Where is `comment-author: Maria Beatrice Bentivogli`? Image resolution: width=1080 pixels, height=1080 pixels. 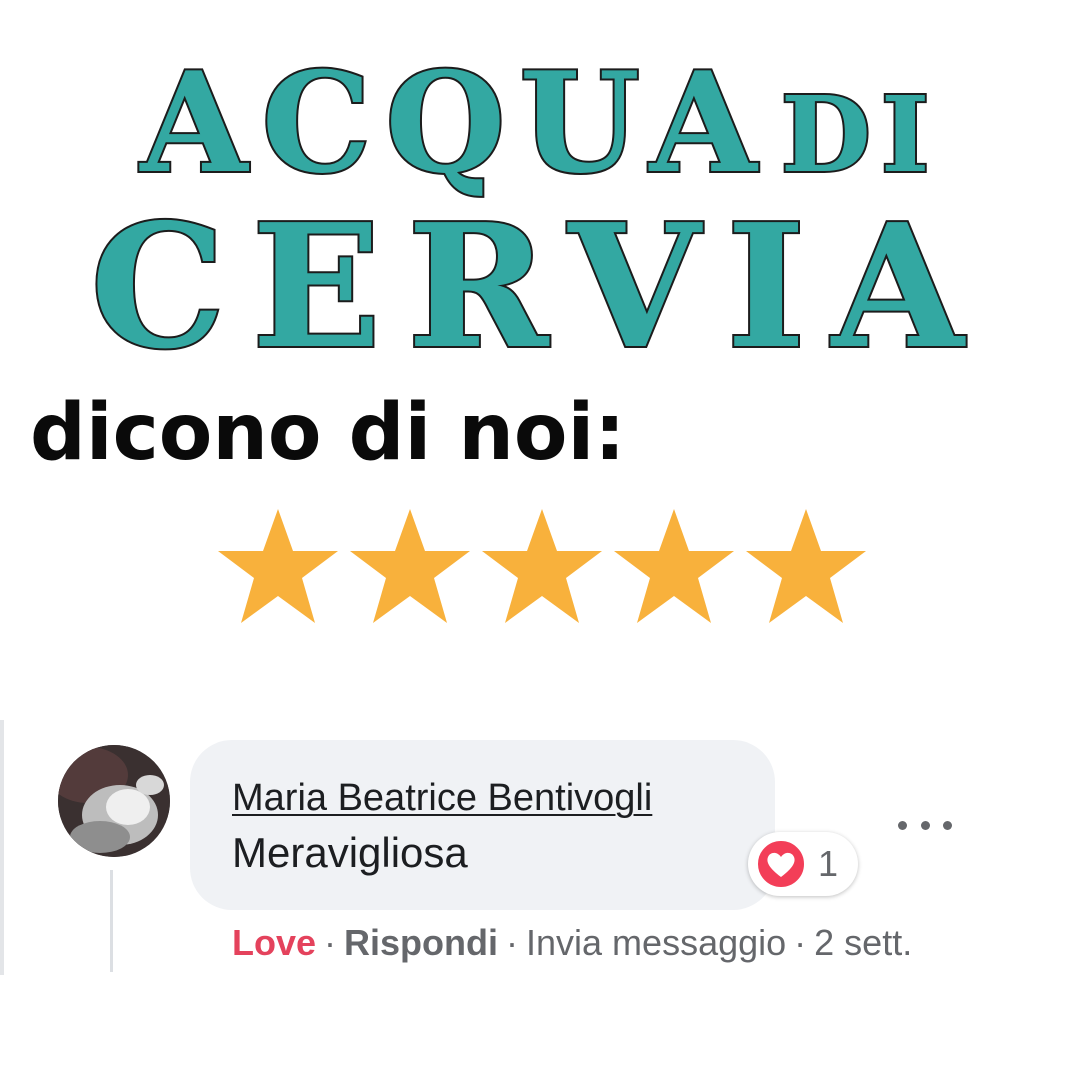 comment-author: Maria Beatrice Bentivogli is located at coordinates (442, 798).